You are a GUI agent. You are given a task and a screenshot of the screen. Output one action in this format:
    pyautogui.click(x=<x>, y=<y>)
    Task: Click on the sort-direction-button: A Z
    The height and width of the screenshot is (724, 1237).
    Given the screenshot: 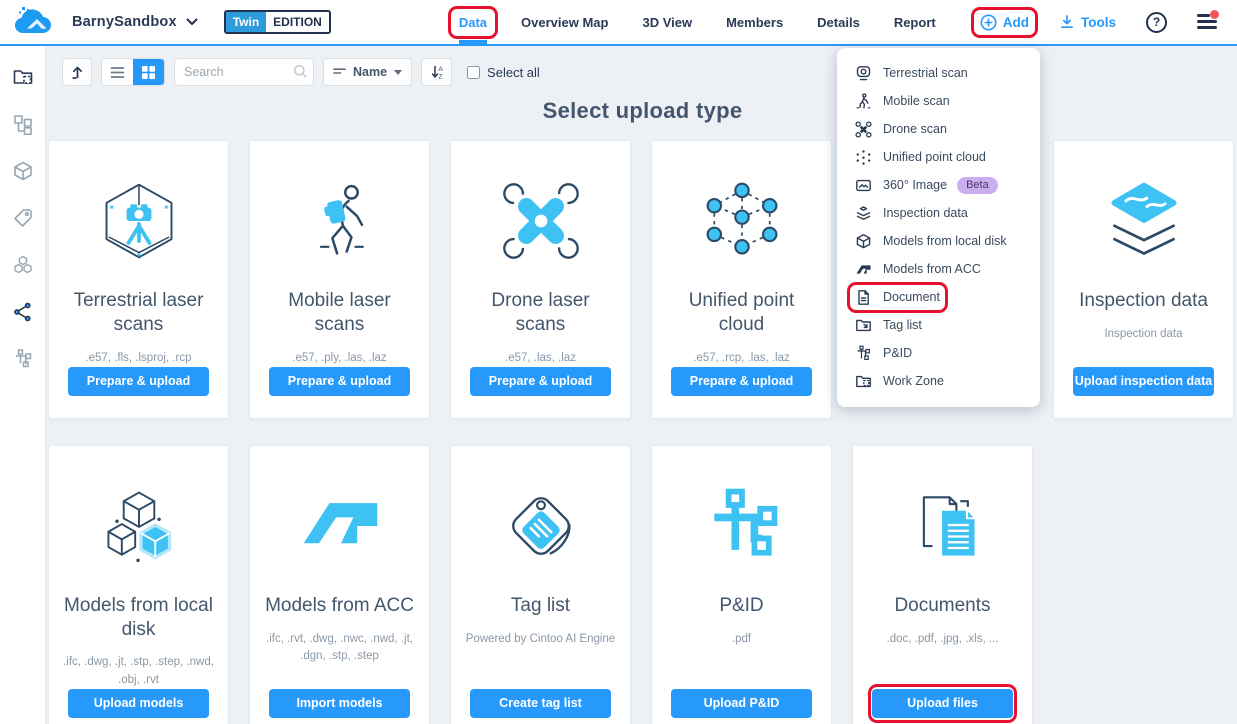 What is the action you would take?
    pyautogui.click(x=437, y=72)
    